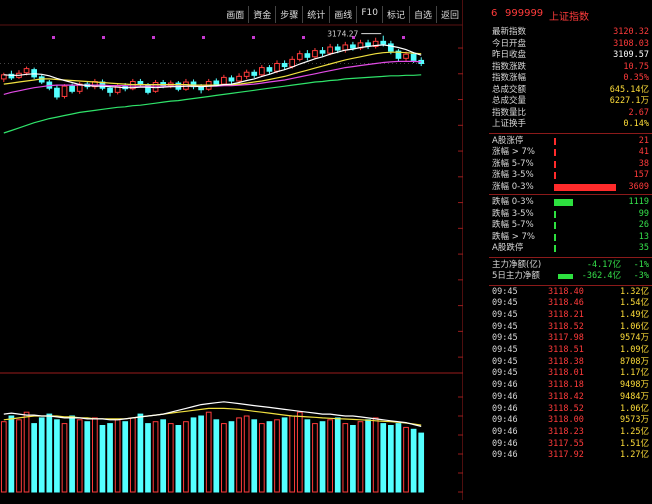 The height and width of the screenshot is (504, 652). I want to click on breadth-row-0-label: A股涨停, so click(508, 140).